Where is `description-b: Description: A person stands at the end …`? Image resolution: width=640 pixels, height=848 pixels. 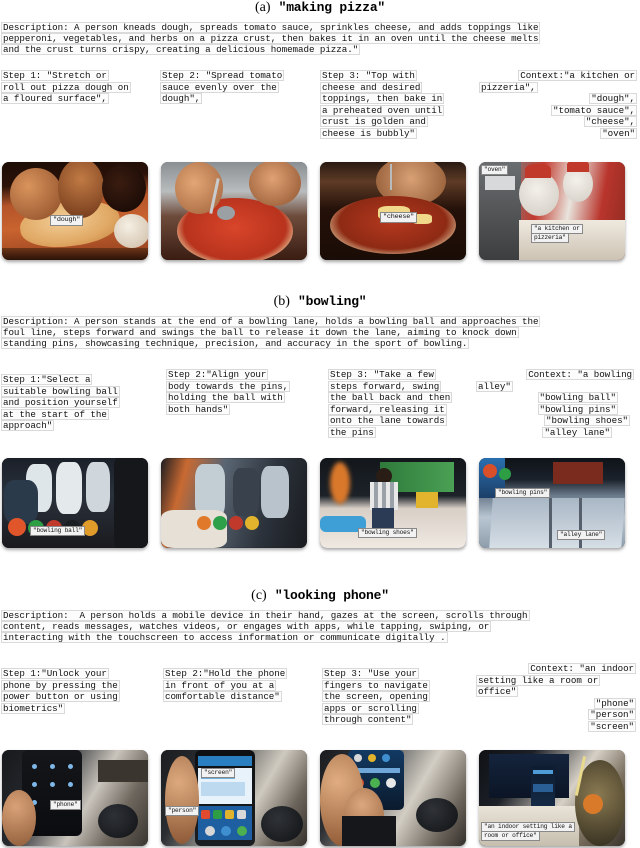
description-b: Description: A person stands at the end … is located at coordinates (271, 332).